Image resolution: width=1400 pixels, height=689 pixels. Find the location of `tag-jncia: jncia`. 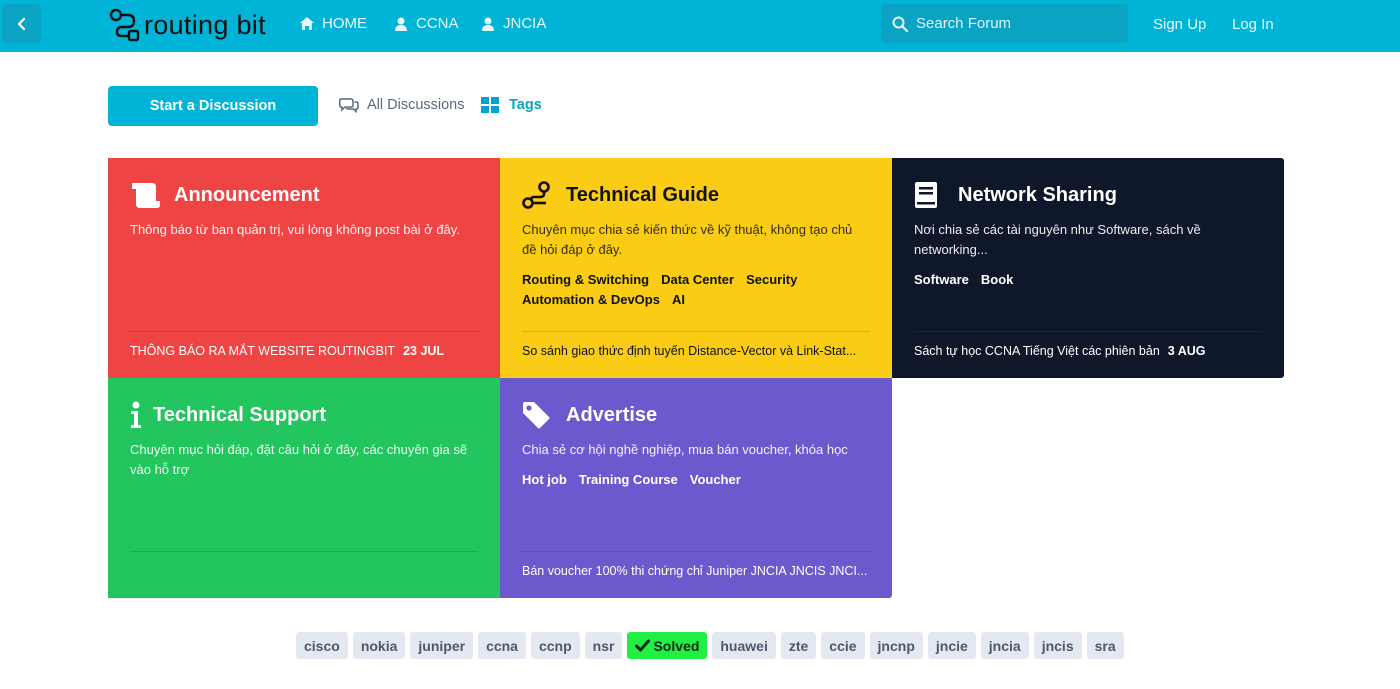

tag-jncia: jncia is located at coordinates (1004, 645).